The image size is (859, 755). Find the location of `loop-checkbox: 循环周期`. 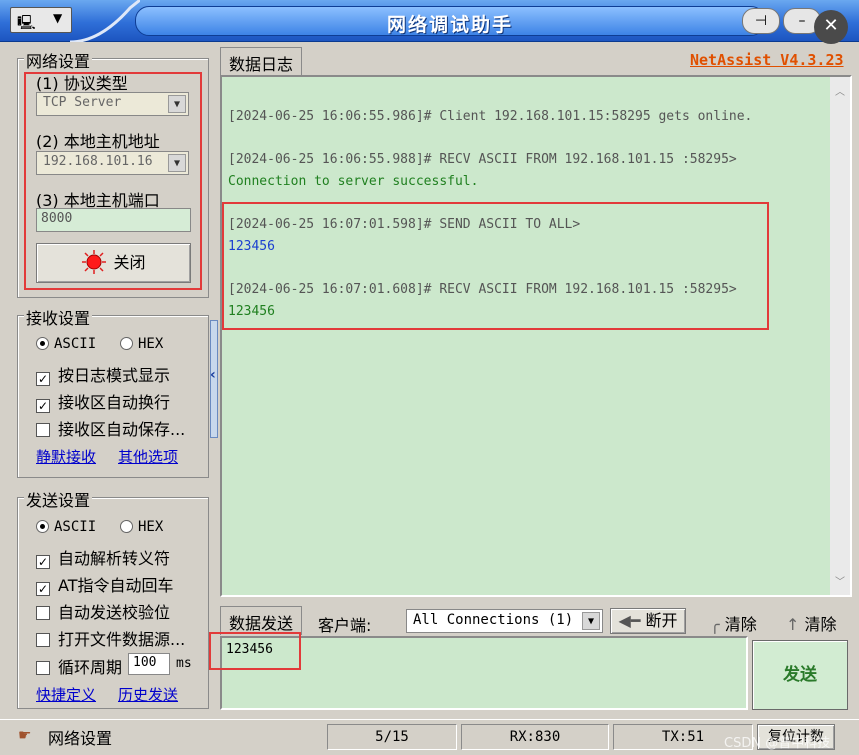

loop-checkbox: 循环周期 is located at coordinates (79, 666).